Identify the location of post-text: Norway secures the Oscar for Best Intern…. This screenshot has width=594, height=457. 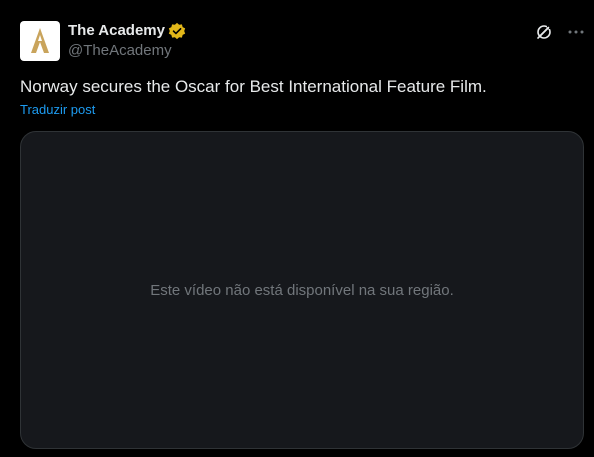
(253, 86).